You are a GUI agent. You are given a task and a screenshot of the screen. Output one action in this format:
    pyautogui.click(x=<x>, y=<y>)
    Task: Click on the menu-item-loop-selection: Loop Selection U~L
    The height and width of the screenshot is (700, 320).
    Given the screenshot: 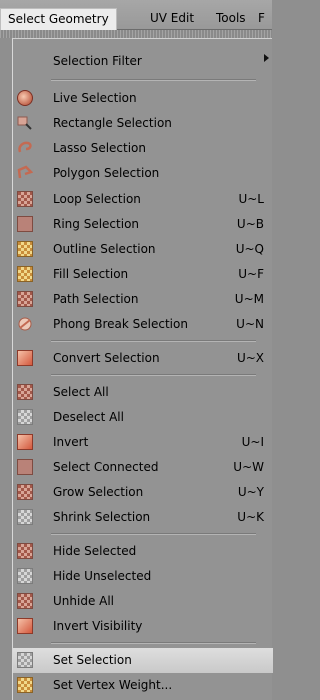 What is the action you would take?
    pyautogui.click(x=143, y=199)
    